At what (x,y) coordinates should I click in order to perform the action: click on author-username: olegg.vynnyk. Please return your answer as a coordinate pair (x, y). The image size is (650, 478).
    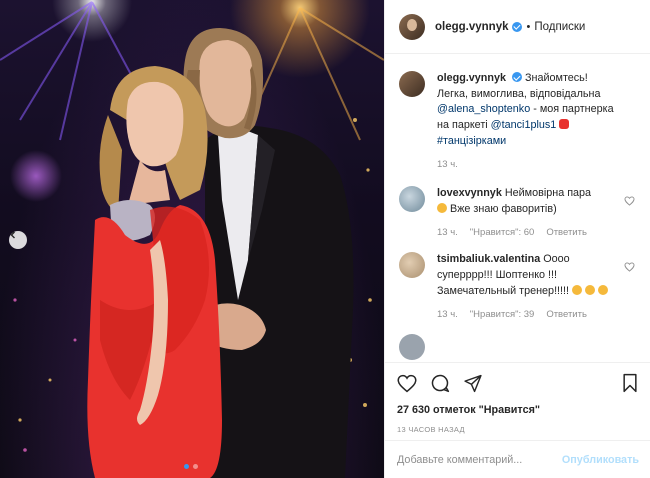
    Looking at the image, I should click on (472, 27).